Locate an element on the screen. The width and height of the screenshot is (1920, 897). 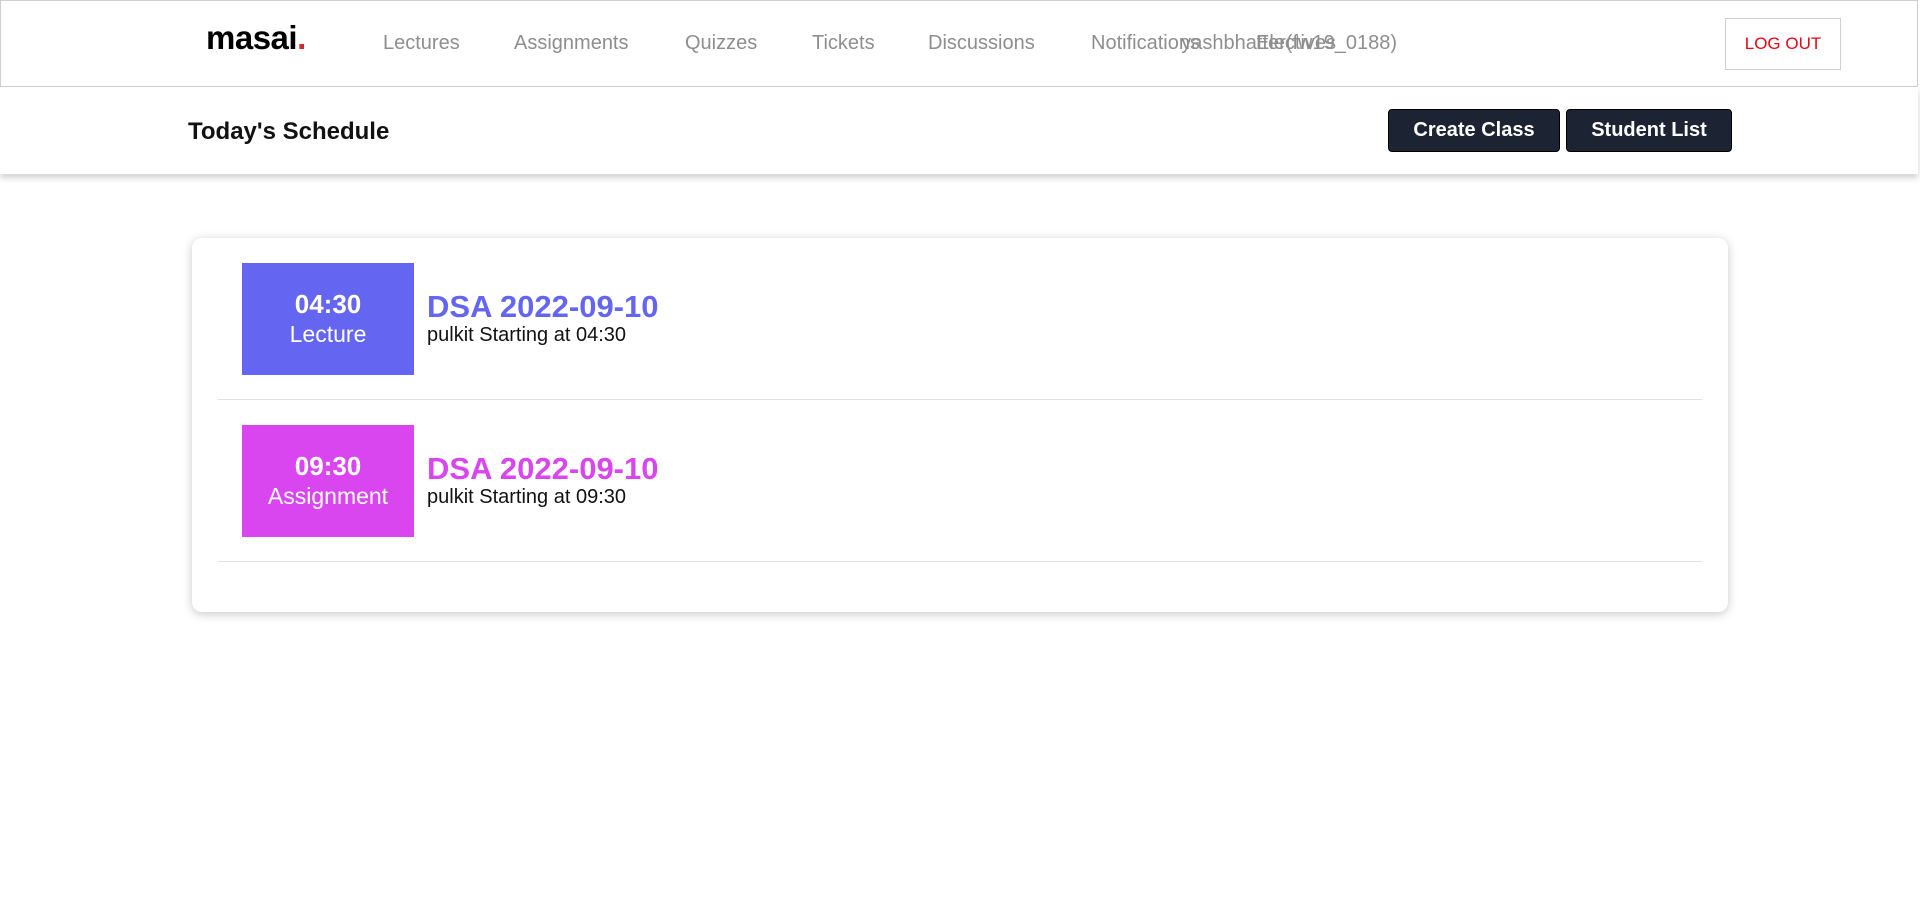
badge-time: 04:30 is located at coordinates (328, 304).